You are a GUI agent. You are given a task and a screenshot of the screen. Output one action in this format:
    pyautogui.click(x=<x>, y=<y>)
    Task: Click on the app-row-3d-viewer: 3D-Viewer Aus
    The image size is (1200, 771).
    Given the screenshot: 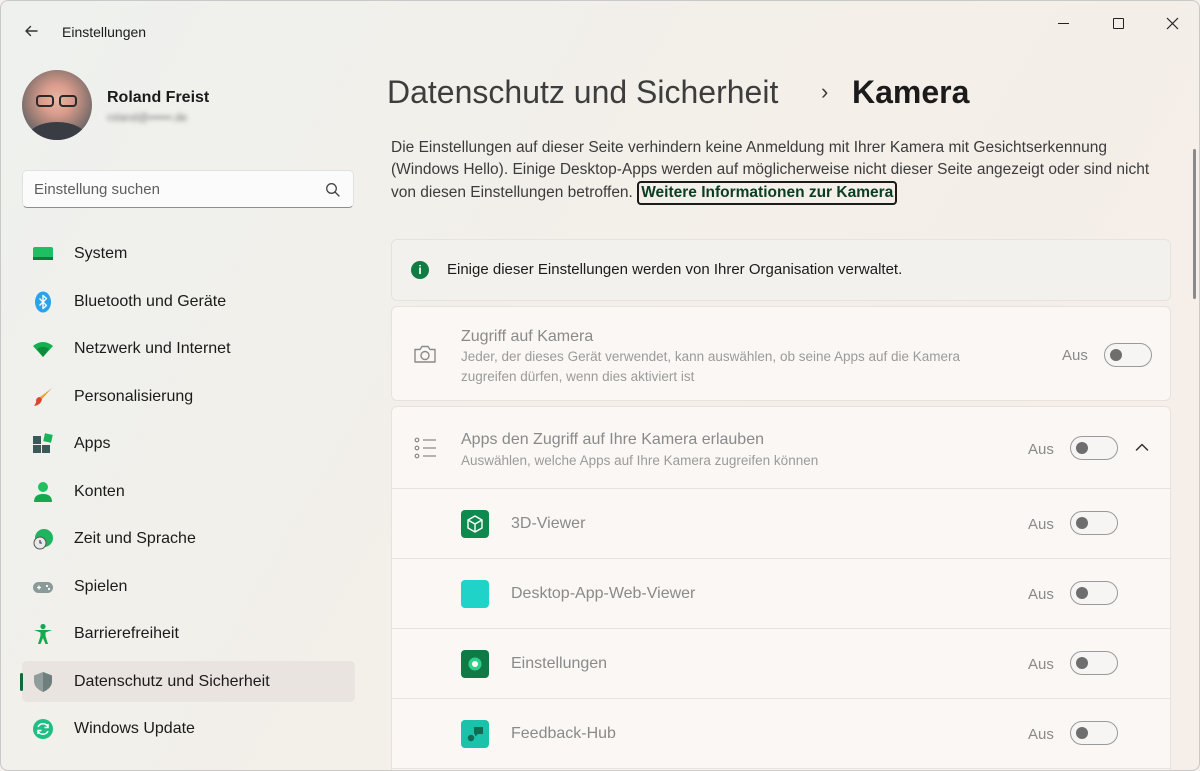 What is the action you would take?
    pyautogui.click(x=781, y=524)
    